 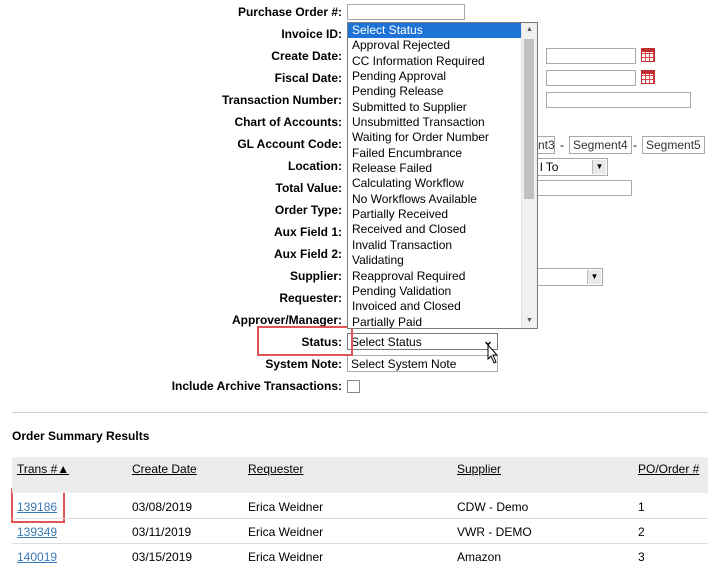 I want to click on status-select: Select Status ⌄, so click(x=422, y=341).